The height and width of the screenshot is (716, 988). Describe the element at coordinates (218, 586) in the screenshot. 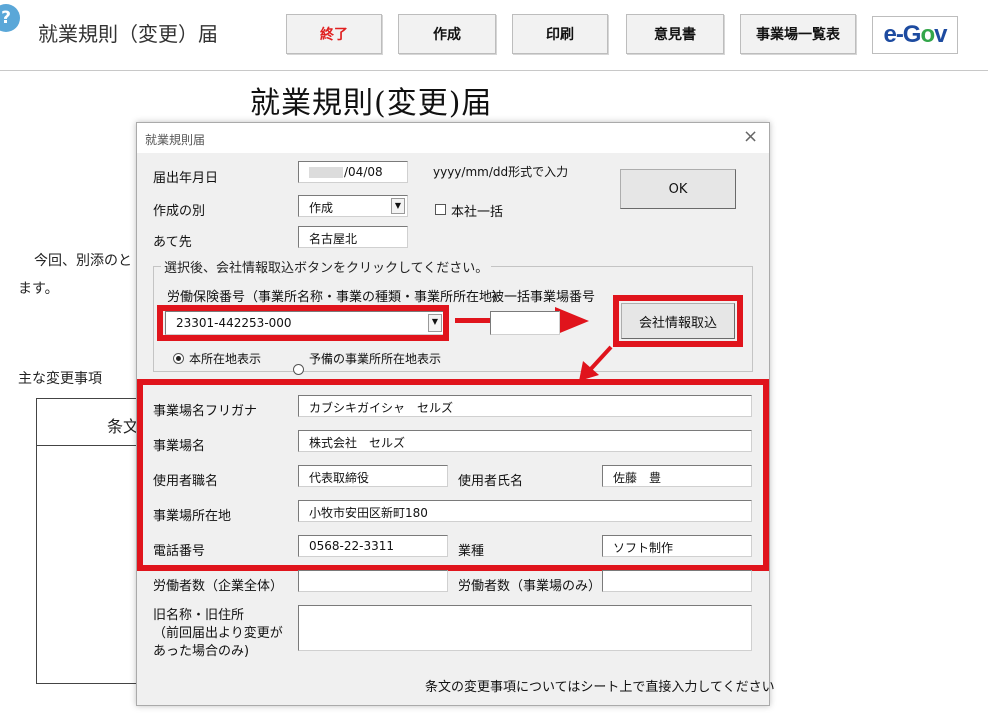

I see `workers-company-label: 労働者数（企業全体）` at that location.